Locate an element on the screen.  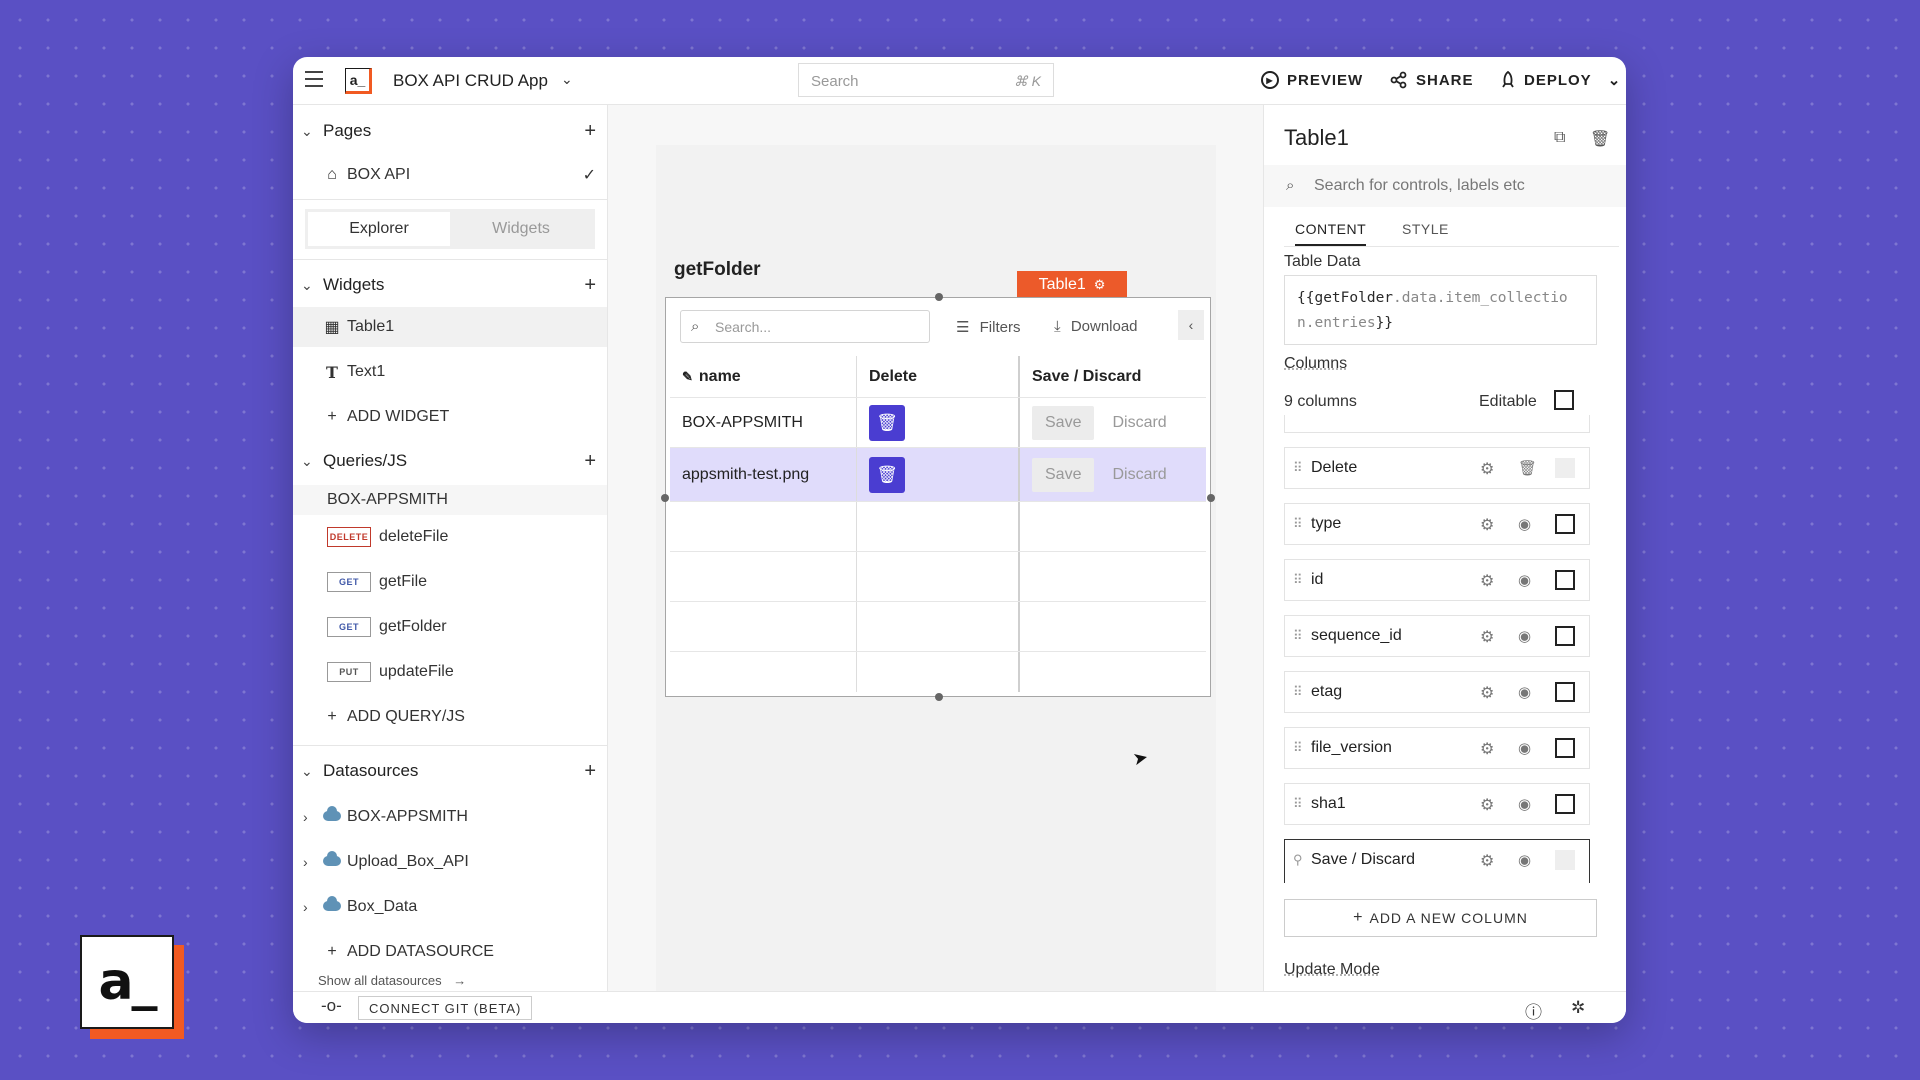
collapse-toolbar-button: ‹ is located at coordinates (1191, 325).